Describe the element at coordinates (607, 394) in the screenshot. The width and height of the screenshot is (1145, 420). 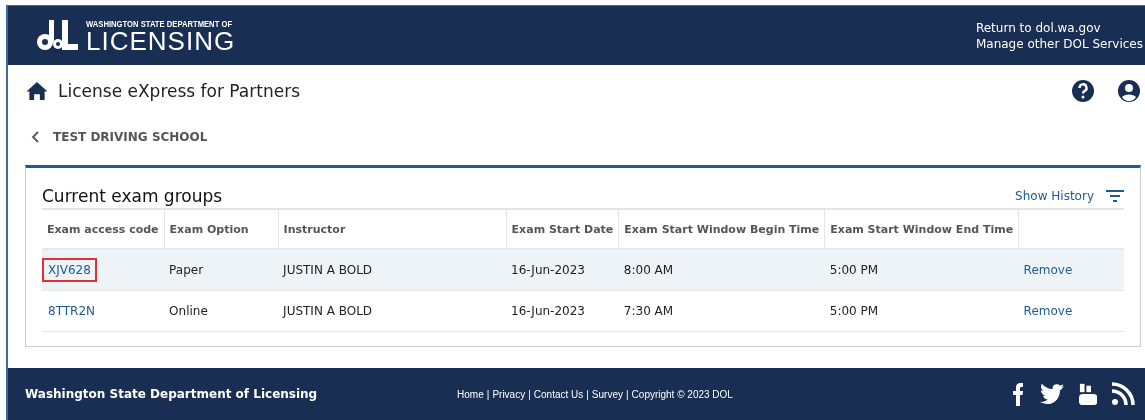
I see `footer-link: Survey` at that location.